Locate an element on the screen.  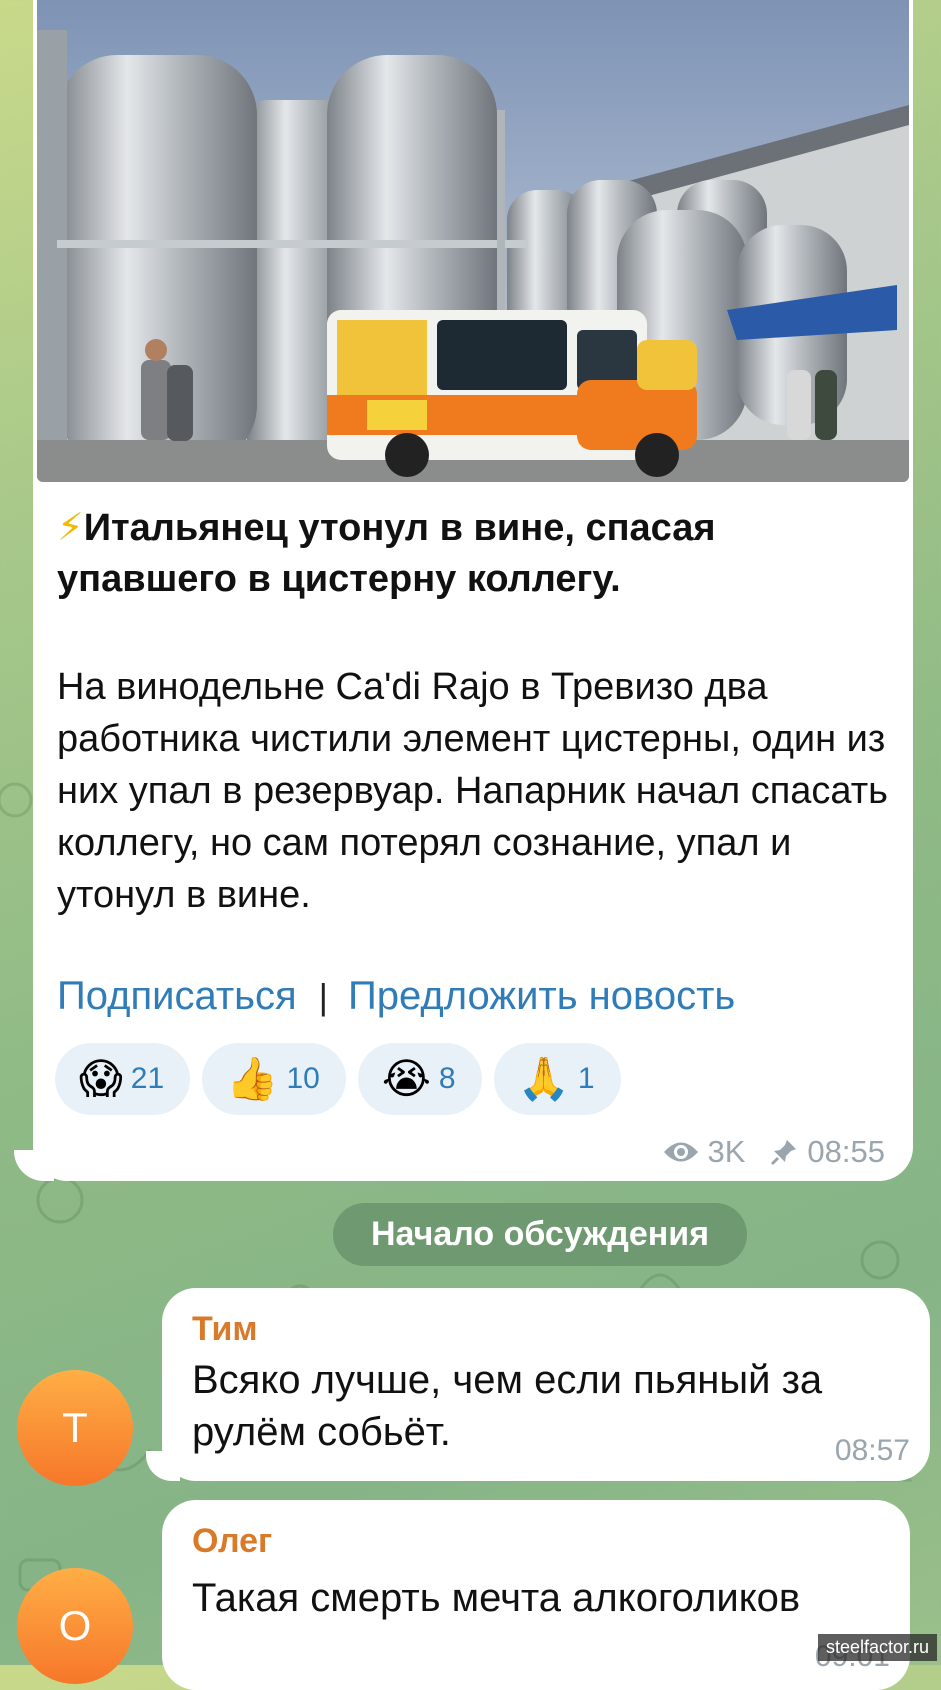
bubble-tail is located at coordinates (163, 1466).